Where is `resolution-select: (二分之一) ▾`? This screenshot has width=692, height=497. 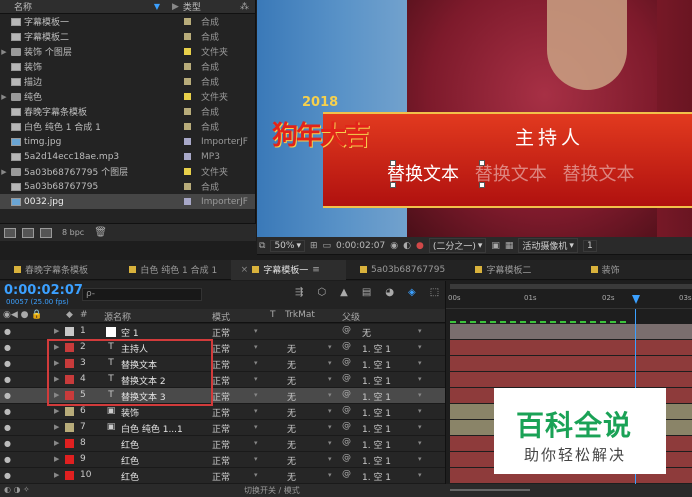
resolution-select: (二分之一) ▾ is located at coordinates (457, 245).